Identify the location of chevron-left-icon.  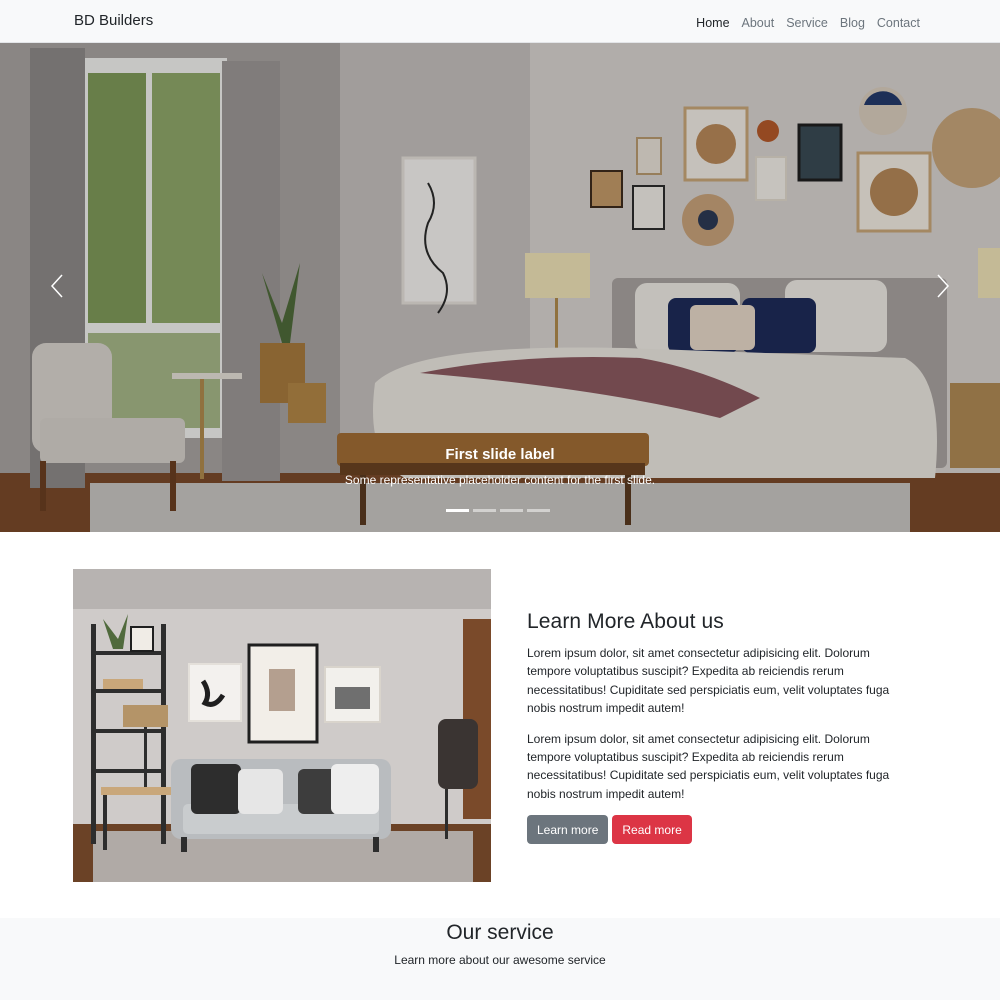
(57, 288).